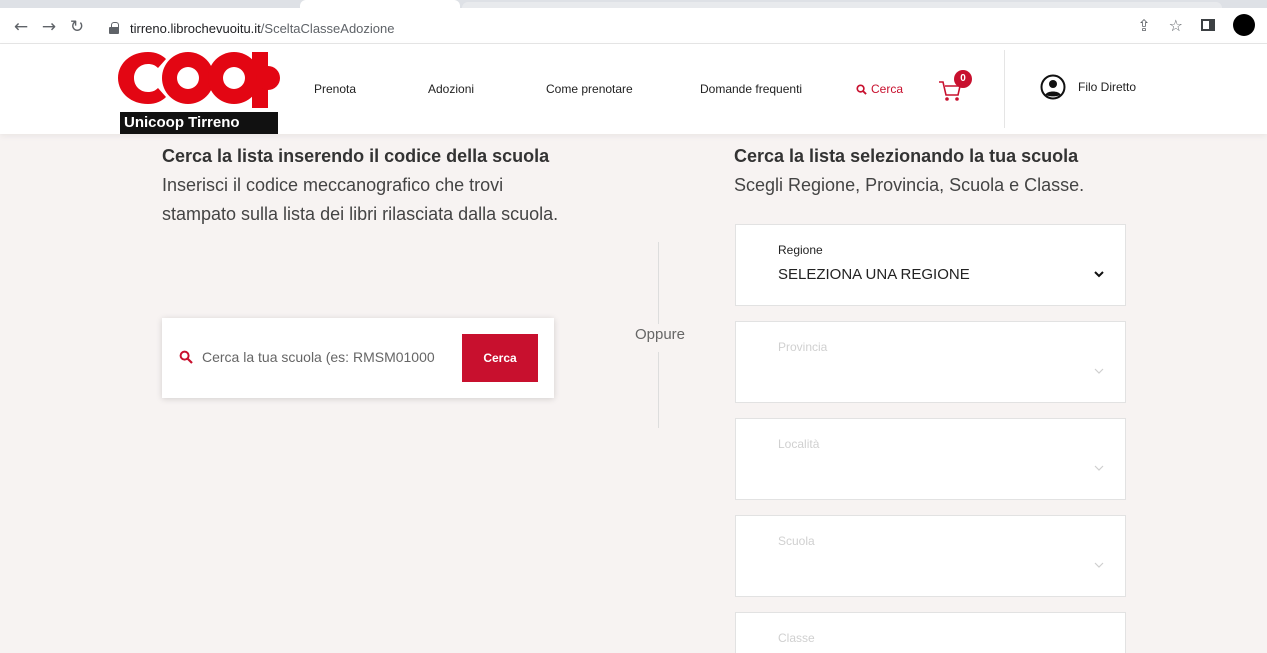 This screenshot has width=1267, height=653. I want to click on cart-button: 0, so click(956, 88).